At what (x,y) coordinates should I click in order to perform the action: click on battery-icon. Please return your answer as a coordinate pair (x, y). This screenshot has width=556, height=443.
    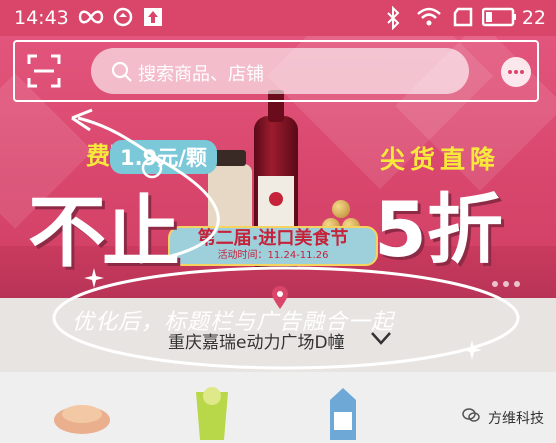
    Looking at the image, I should click on (499, 17).